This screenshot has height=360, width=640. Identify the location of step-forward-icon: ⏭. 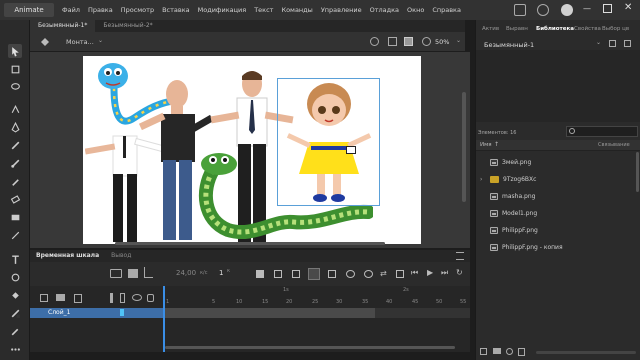
(444, 273).